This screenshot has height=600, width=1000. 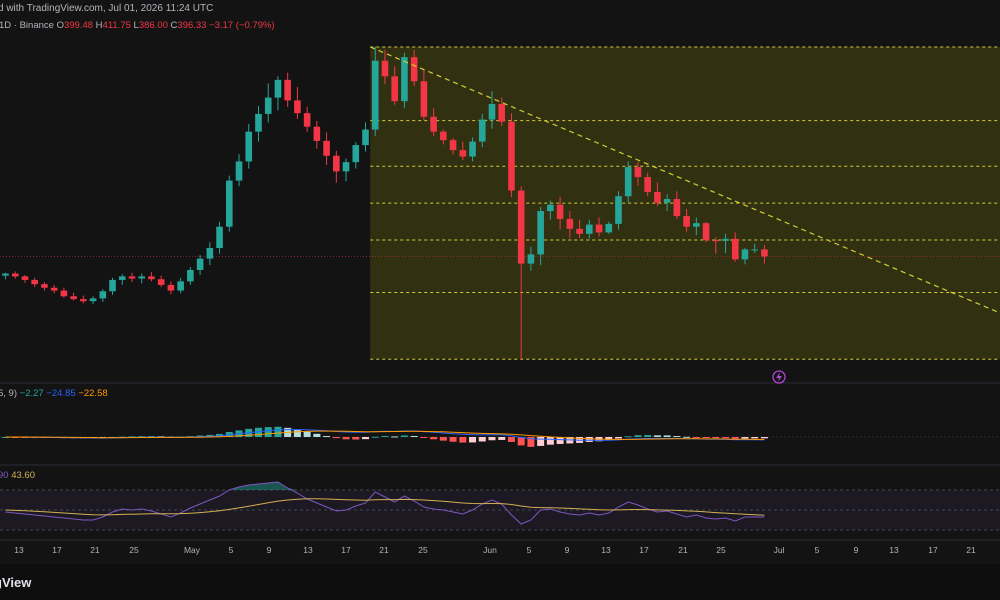 What do you see at coordinates (779, 550) in the screenshot?
I see `x-axis-tick-label: Jul` at bounding box center [779, 550].